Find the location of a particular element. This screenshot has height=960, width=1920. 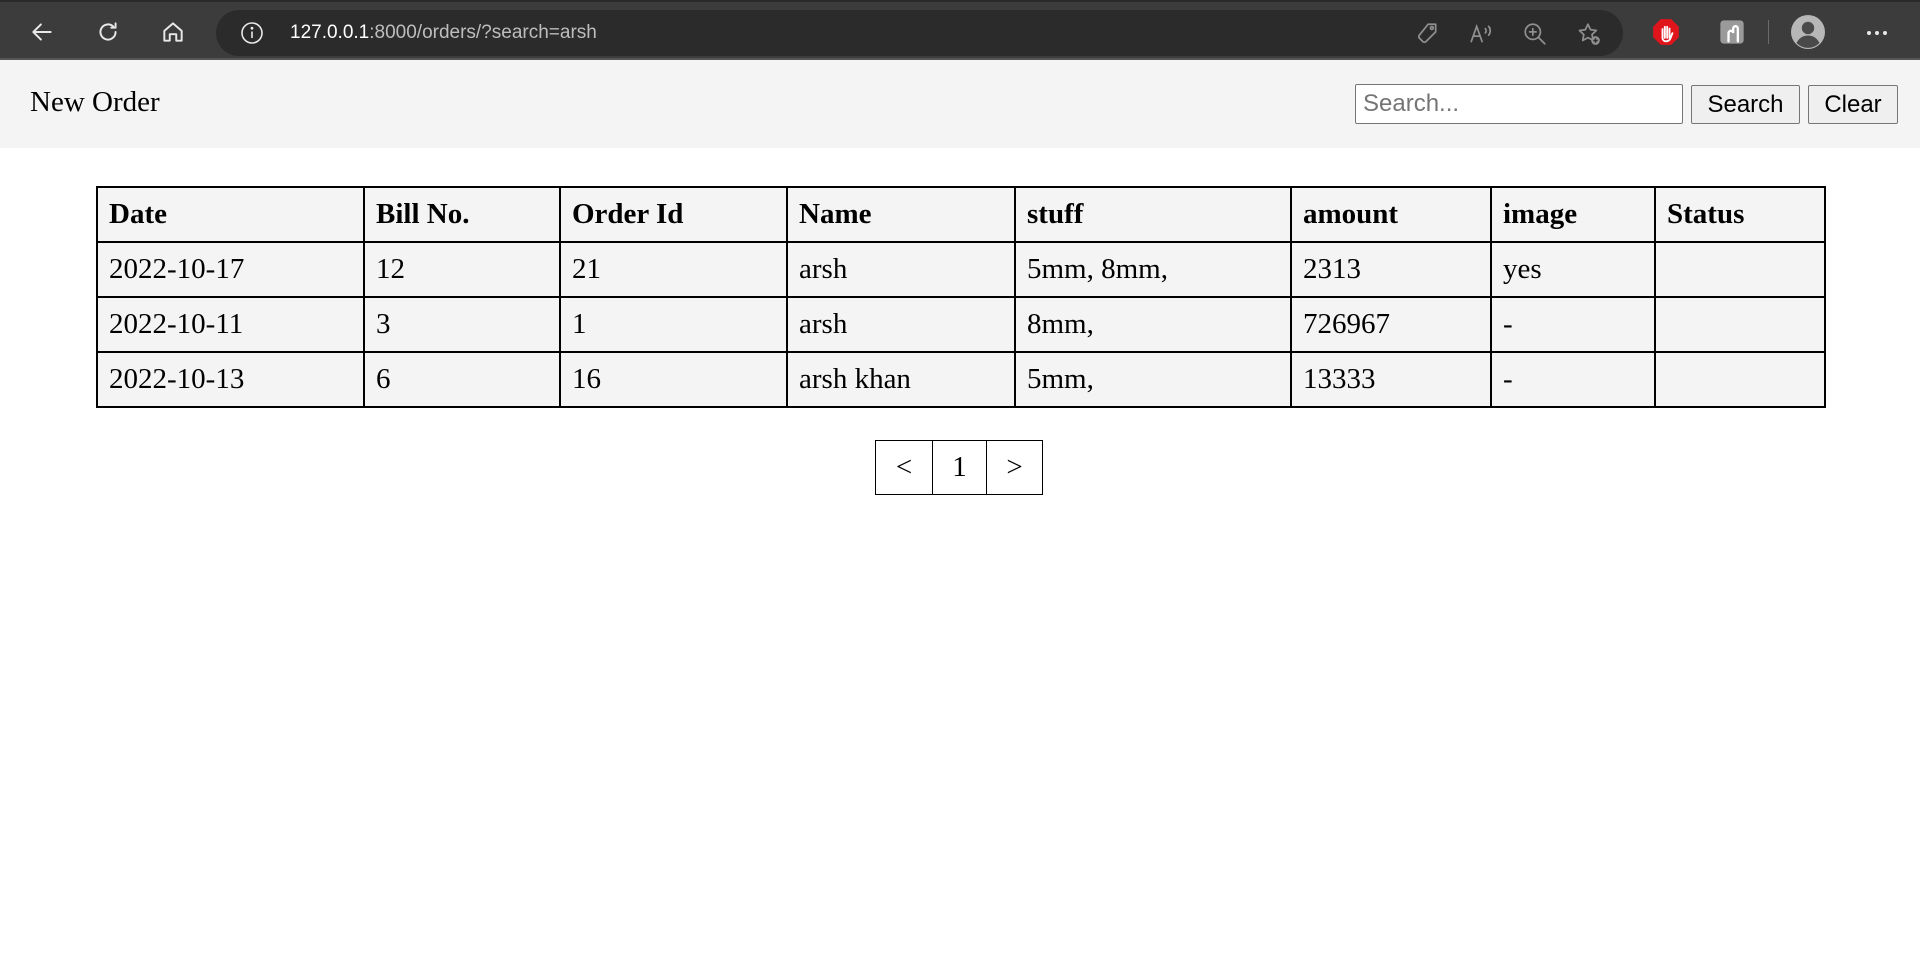

cell-date: 2022-10-11 is located at coordinates (230, 324).